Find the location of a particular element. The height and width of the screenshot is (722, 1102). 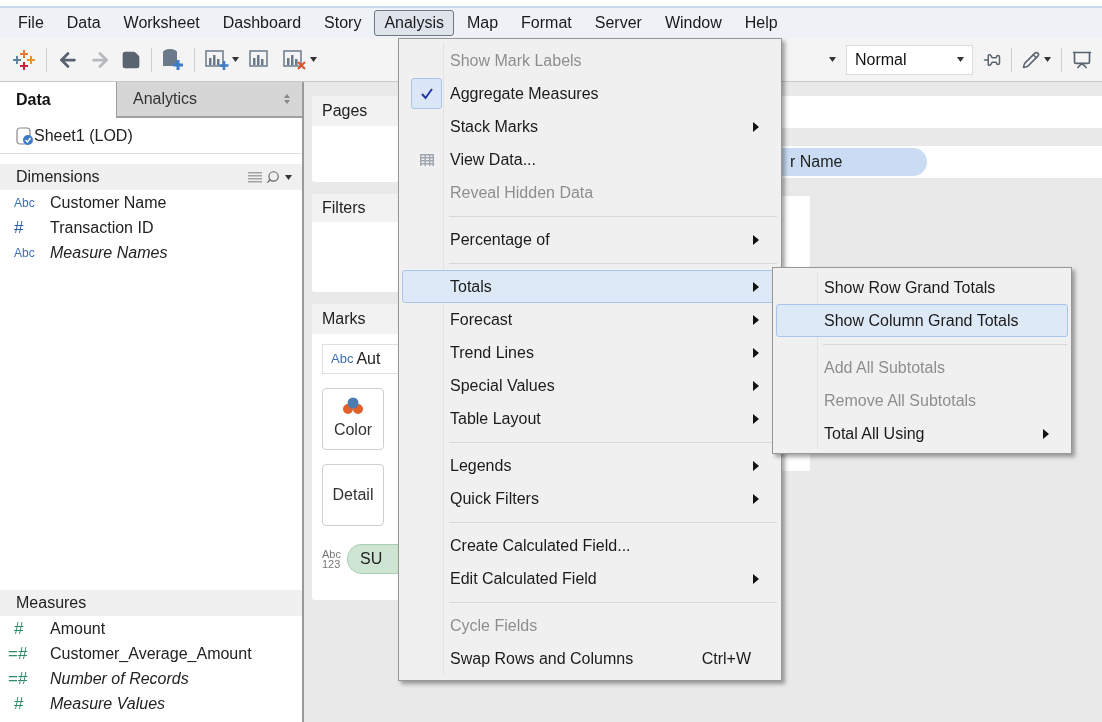

menu-bar-item: Window is located at coordinates (693, 23).